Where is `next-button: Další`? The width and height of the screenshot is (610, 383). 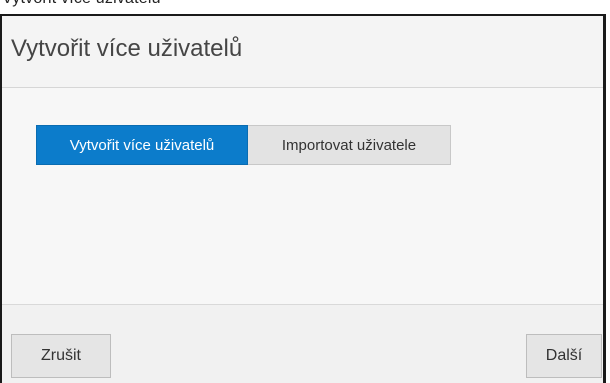 next-button: Další is located at coordinates (564, 356).